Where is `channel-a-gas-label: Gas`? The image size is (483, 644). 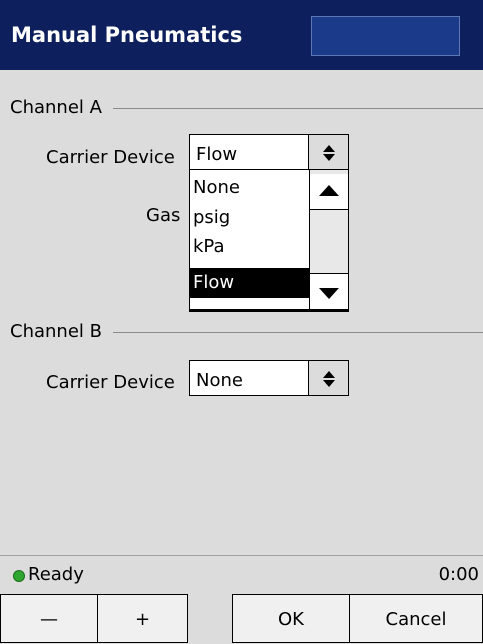 channel-a-gas-label: Gas is located at coordinates (163, 215).